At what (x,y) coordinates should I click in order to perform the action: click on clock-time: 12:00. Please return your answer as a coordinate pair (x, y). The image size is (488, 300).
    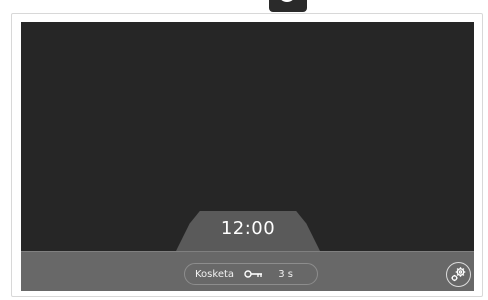
    Looking at the image, I should click on (248, 228).